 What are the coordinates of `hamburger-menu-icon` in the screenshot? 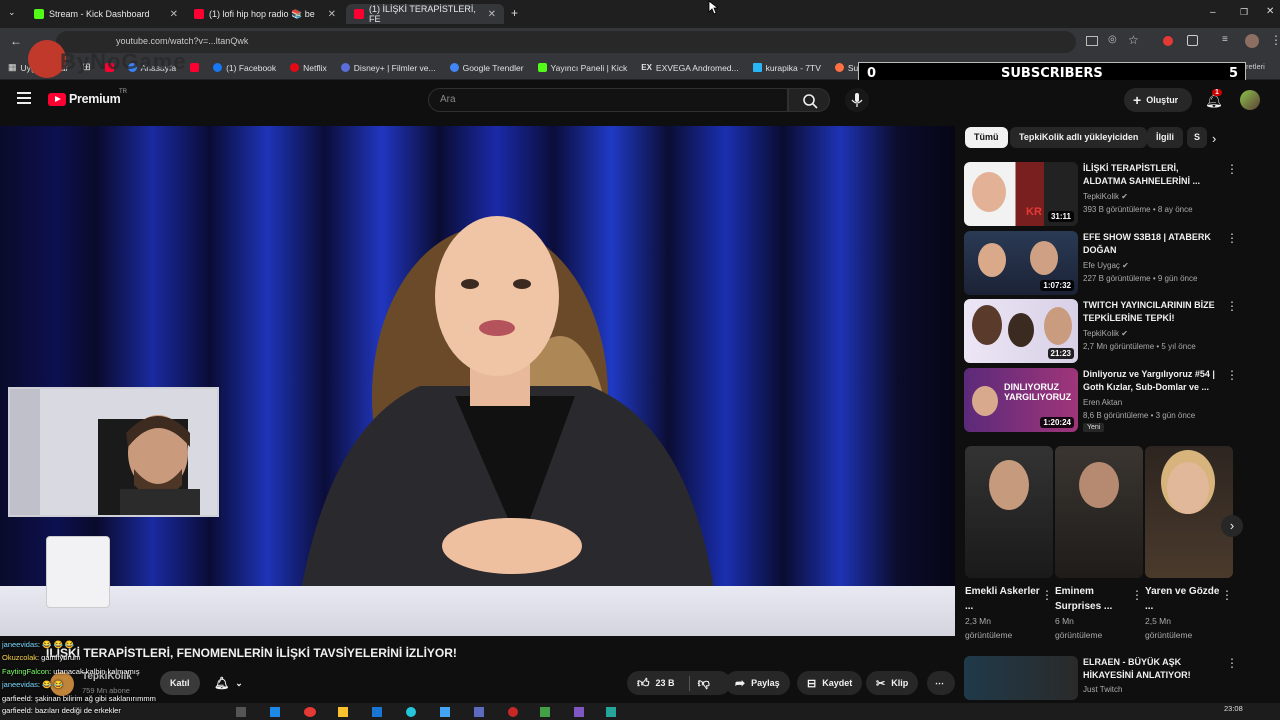 It's located at (24, 98).